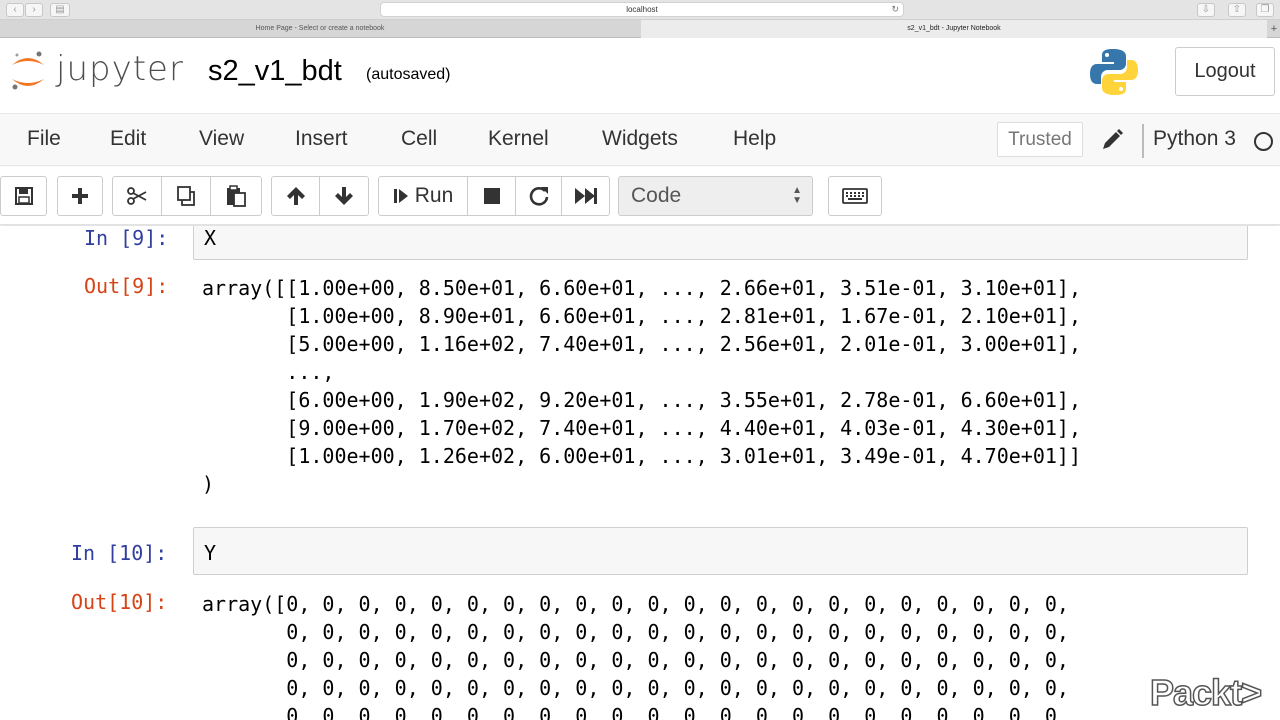 The width and height of the screenshot is (1280, 720). I want to click on share-icon: ⇧, so click(1237, 10).